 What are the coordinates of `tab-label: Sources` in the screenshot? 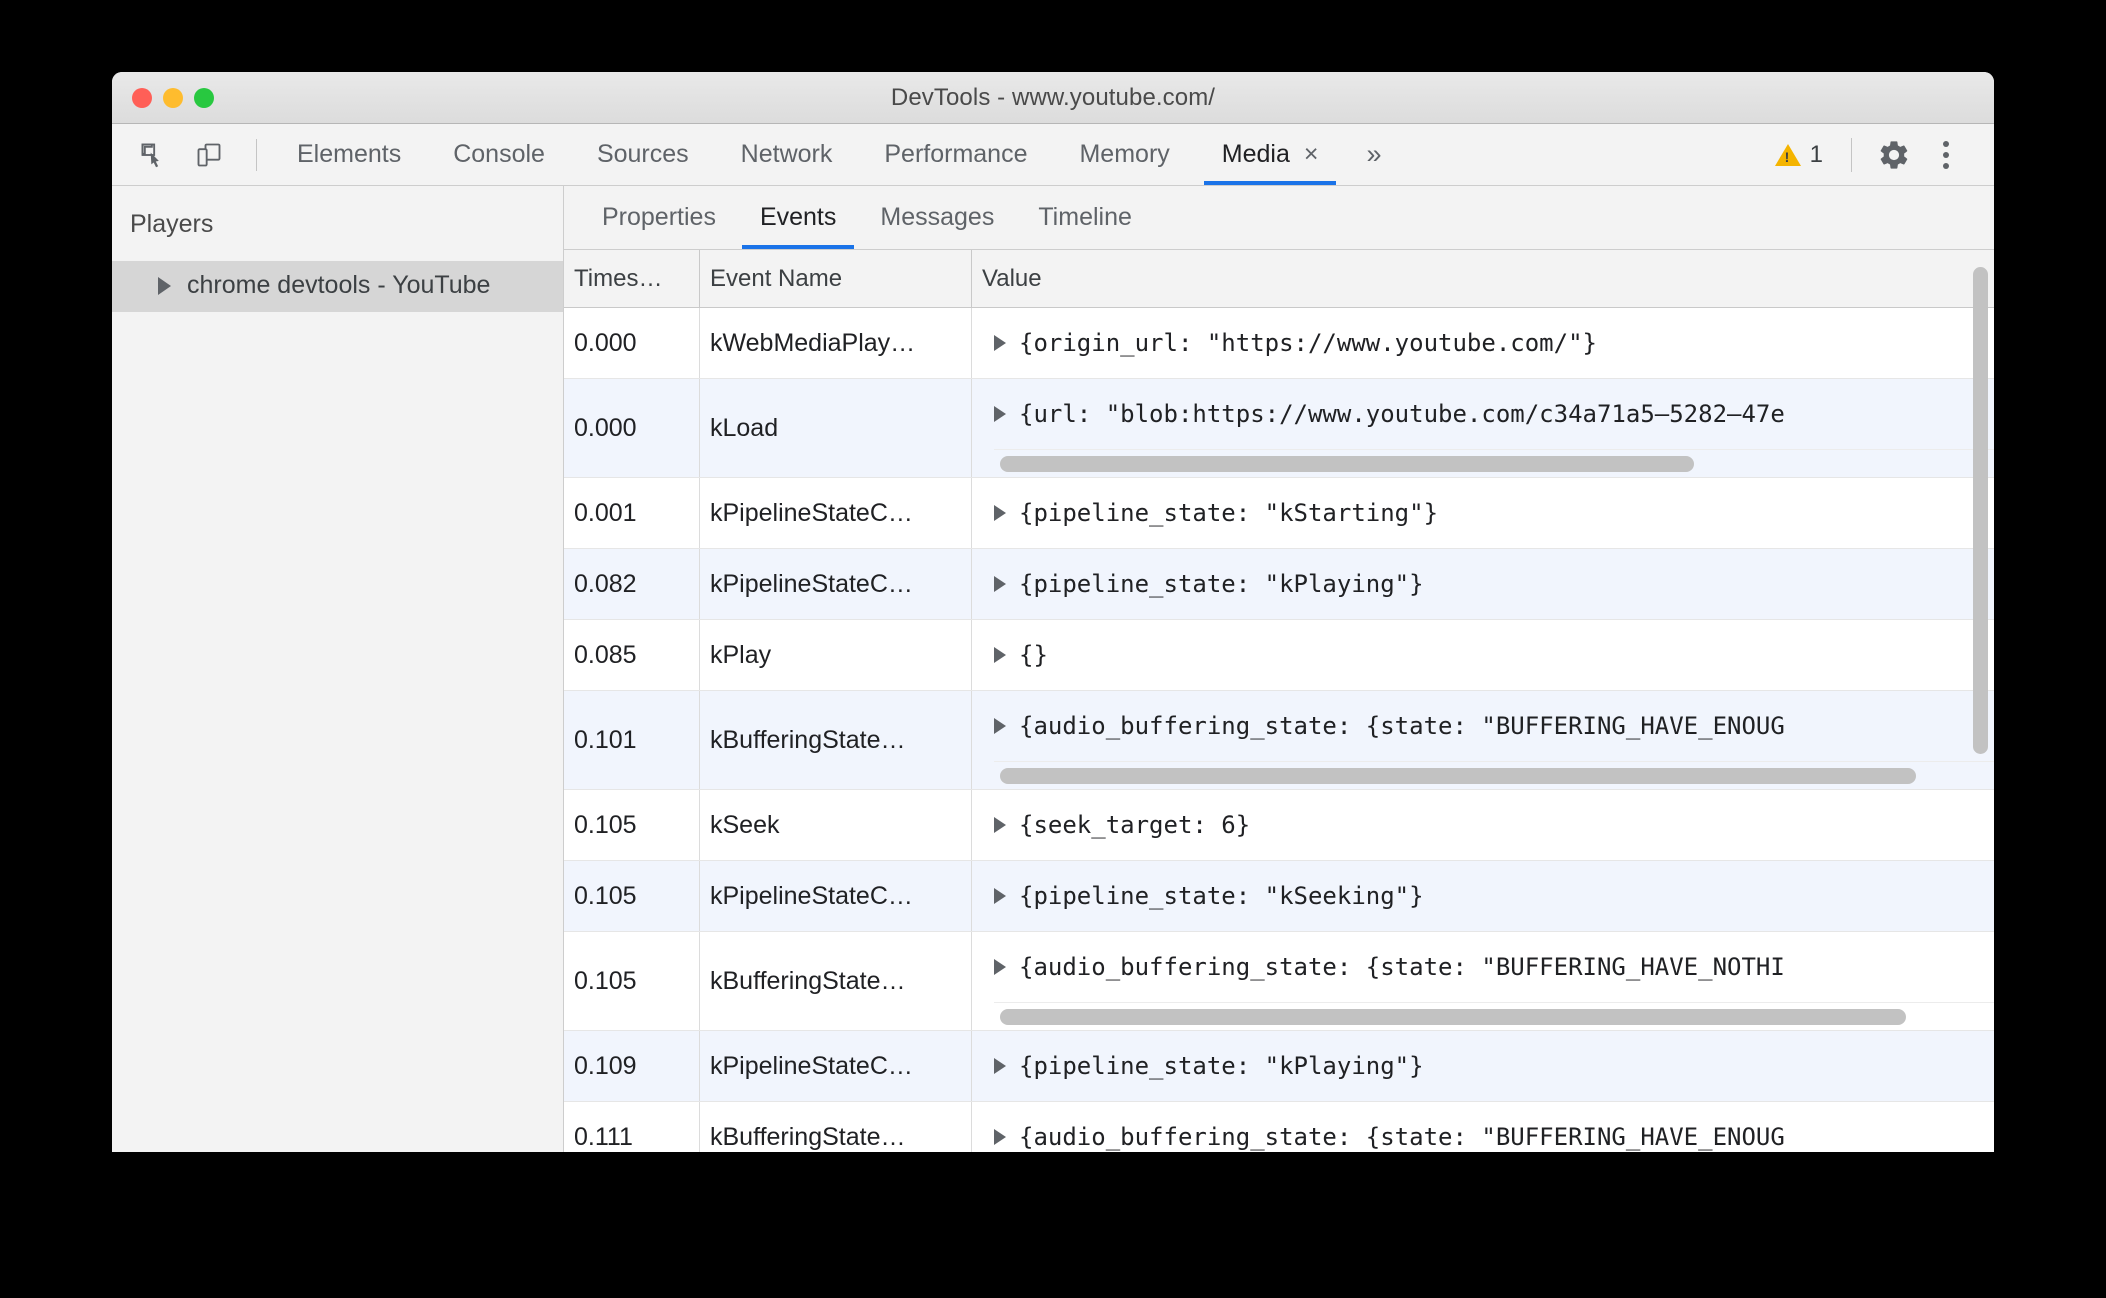 It's located at (642, 154).